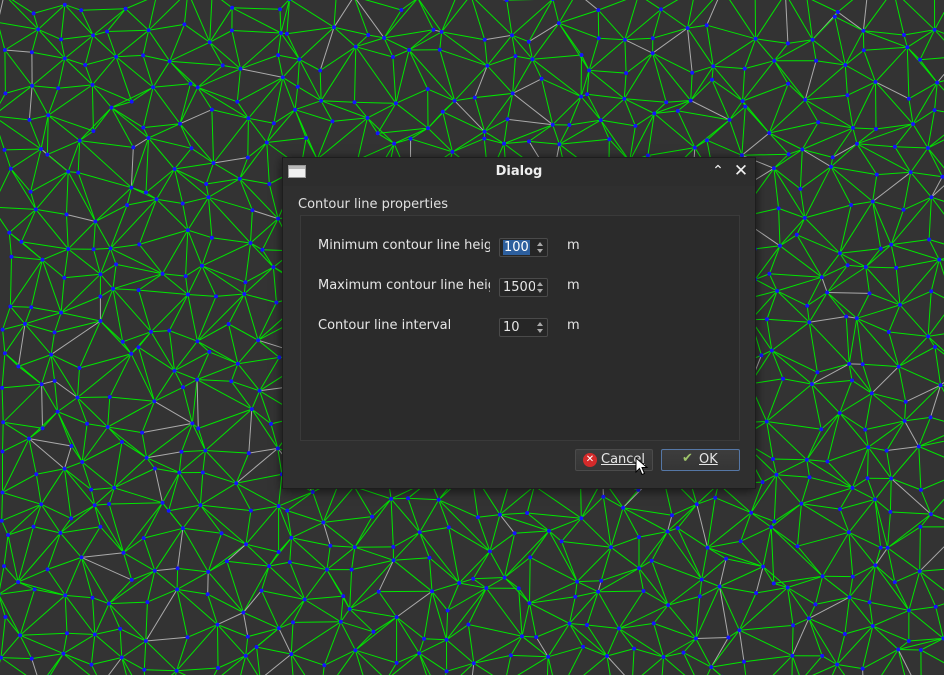 Image resolution: width=944 pixels, height=675 pixels. Describe the element at coordinates (519, 327) in the screenshot. I see `interval-value: 10` at that location.